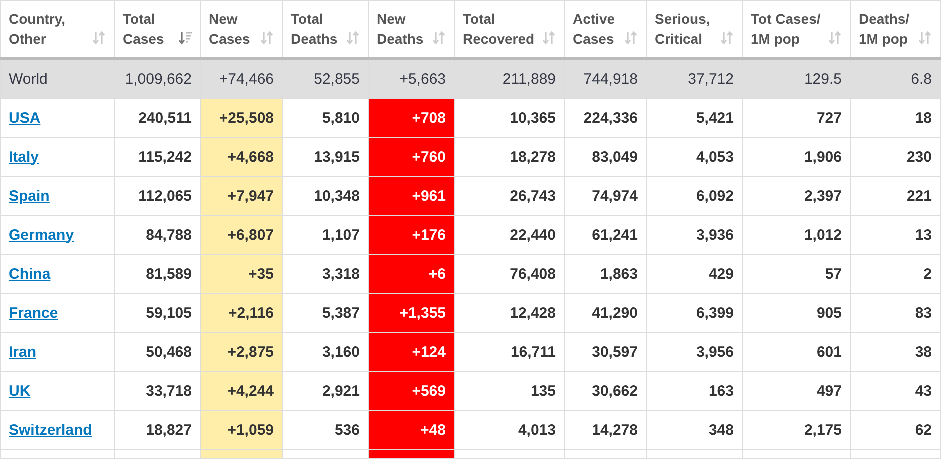 The height and width of the screenshot is (461, 943). Describe the element at coordinates (157, 157) in the screenshot. I see `table-cell: 115,242` at that location.